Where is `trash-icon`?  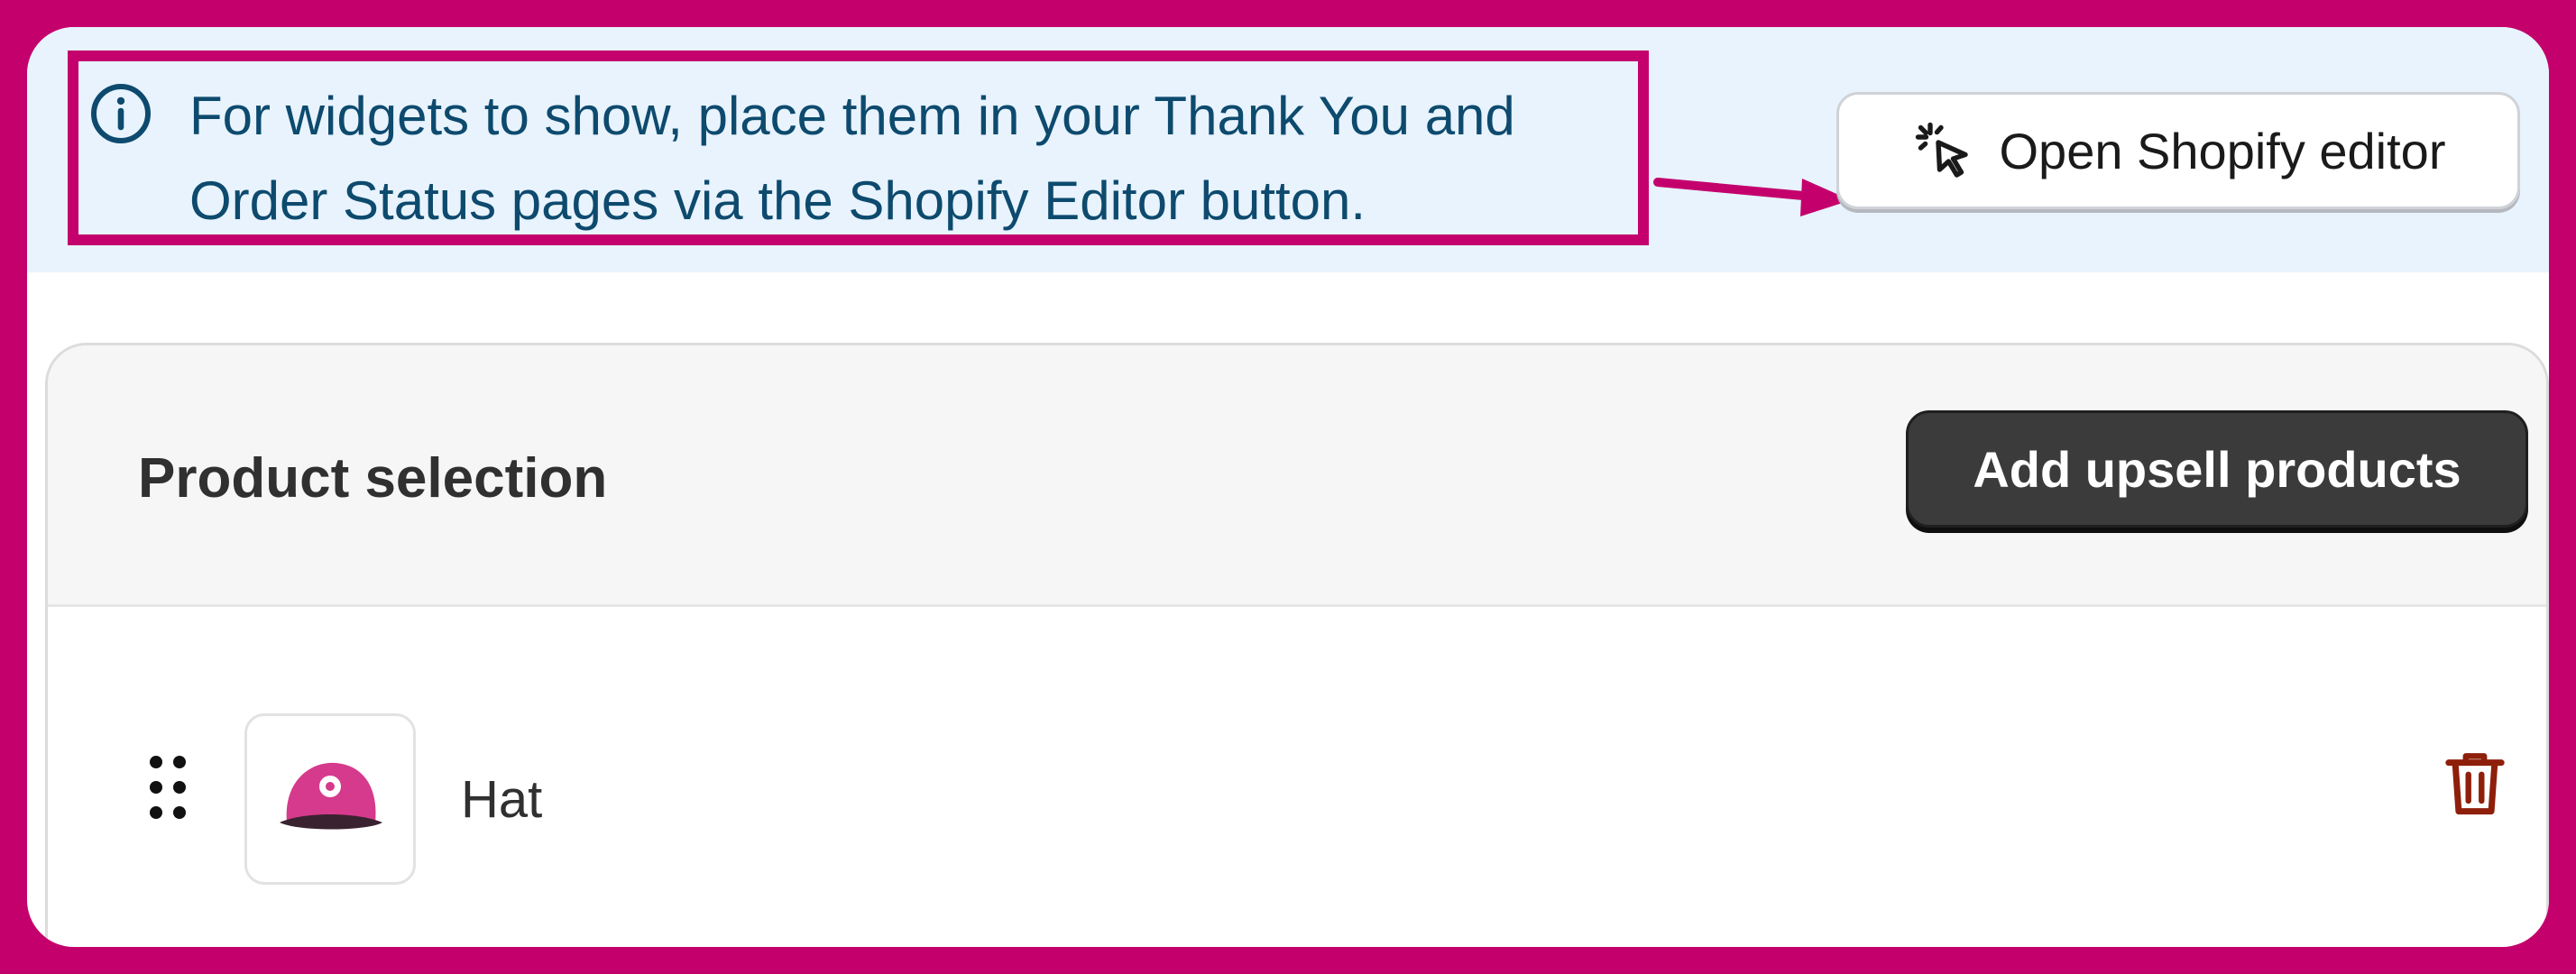
trash-icon is located at coordinates (2475, 783).